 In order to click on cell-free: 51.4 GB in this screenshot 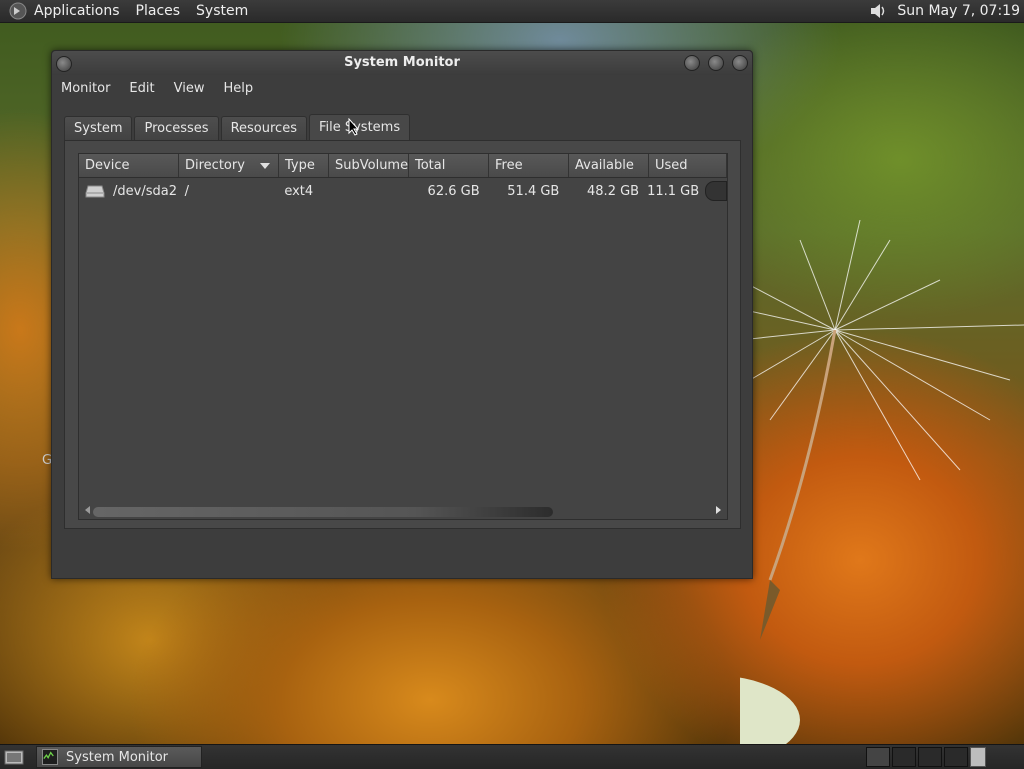, I will do `click(533, 191)`.